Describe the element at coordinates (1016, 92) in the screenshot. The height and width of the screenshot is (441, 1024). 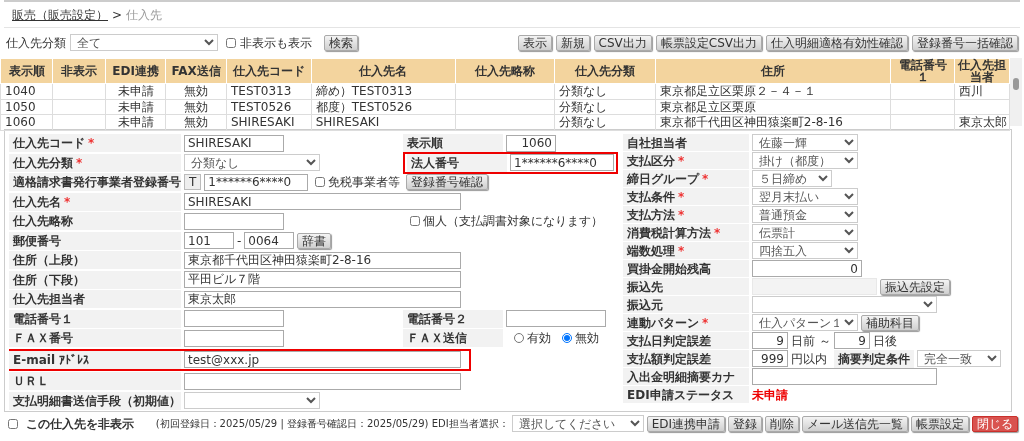
I see `scrollbar` at that location.